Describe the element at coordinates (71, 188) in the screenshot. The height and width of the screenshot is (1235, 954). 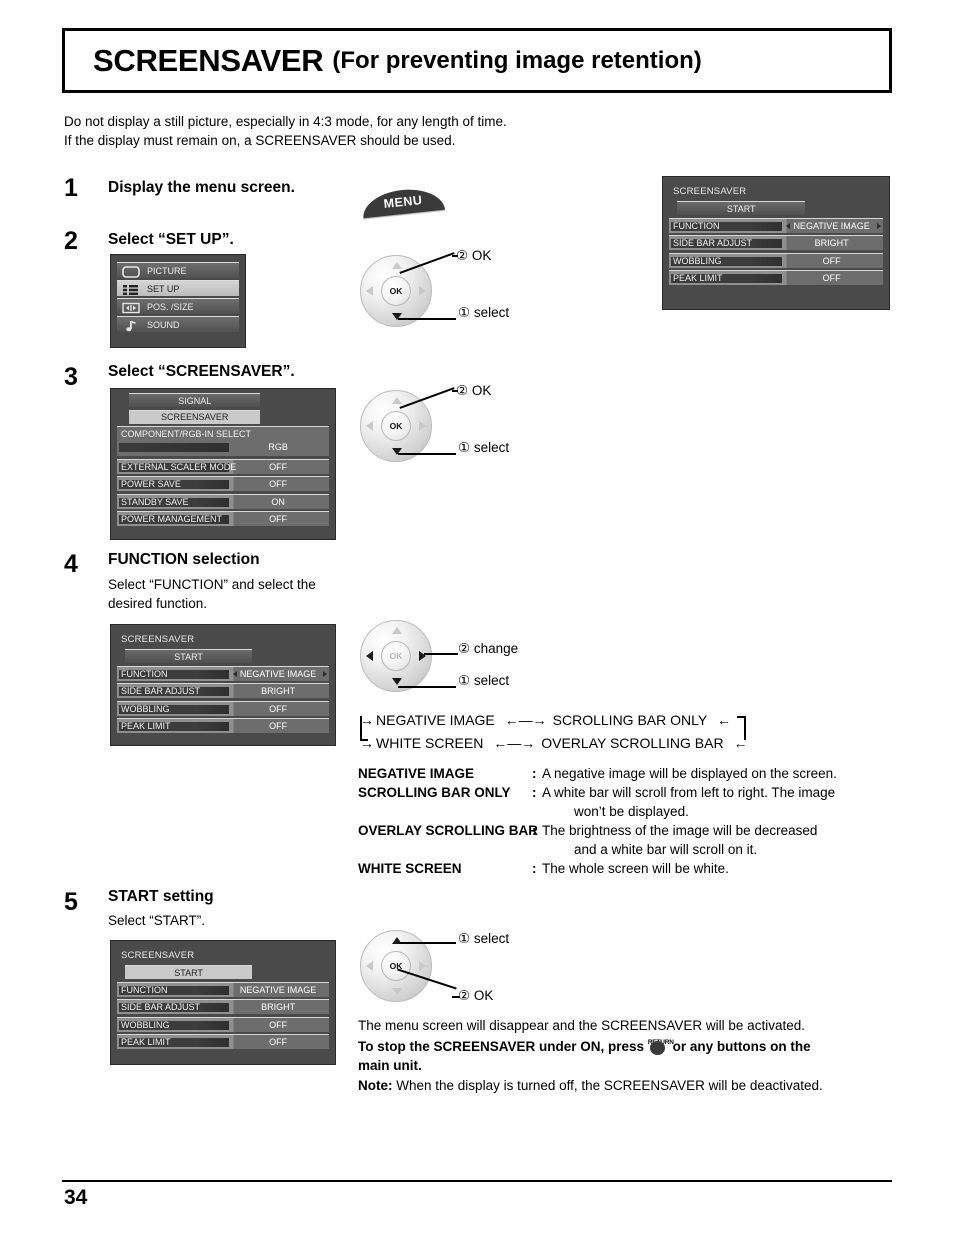
I see `step-1-number: 1` at that location.